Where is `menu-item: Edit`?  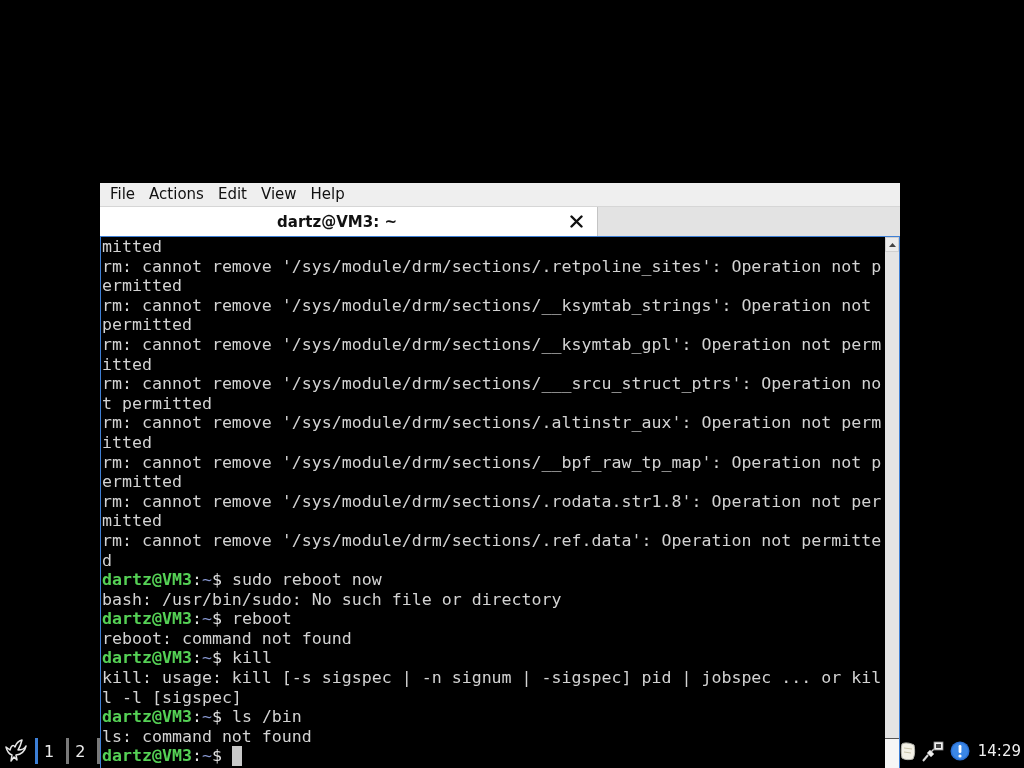
menu-item: Edit is located at coordinates (232, 194).